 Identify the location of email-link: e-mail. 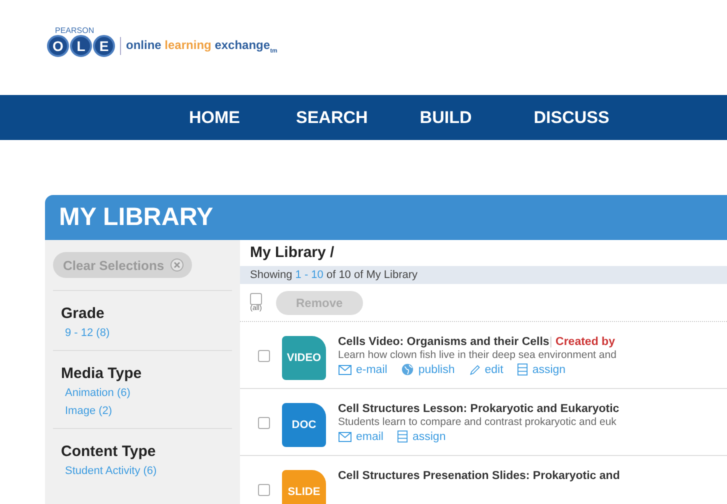
(363, 369).